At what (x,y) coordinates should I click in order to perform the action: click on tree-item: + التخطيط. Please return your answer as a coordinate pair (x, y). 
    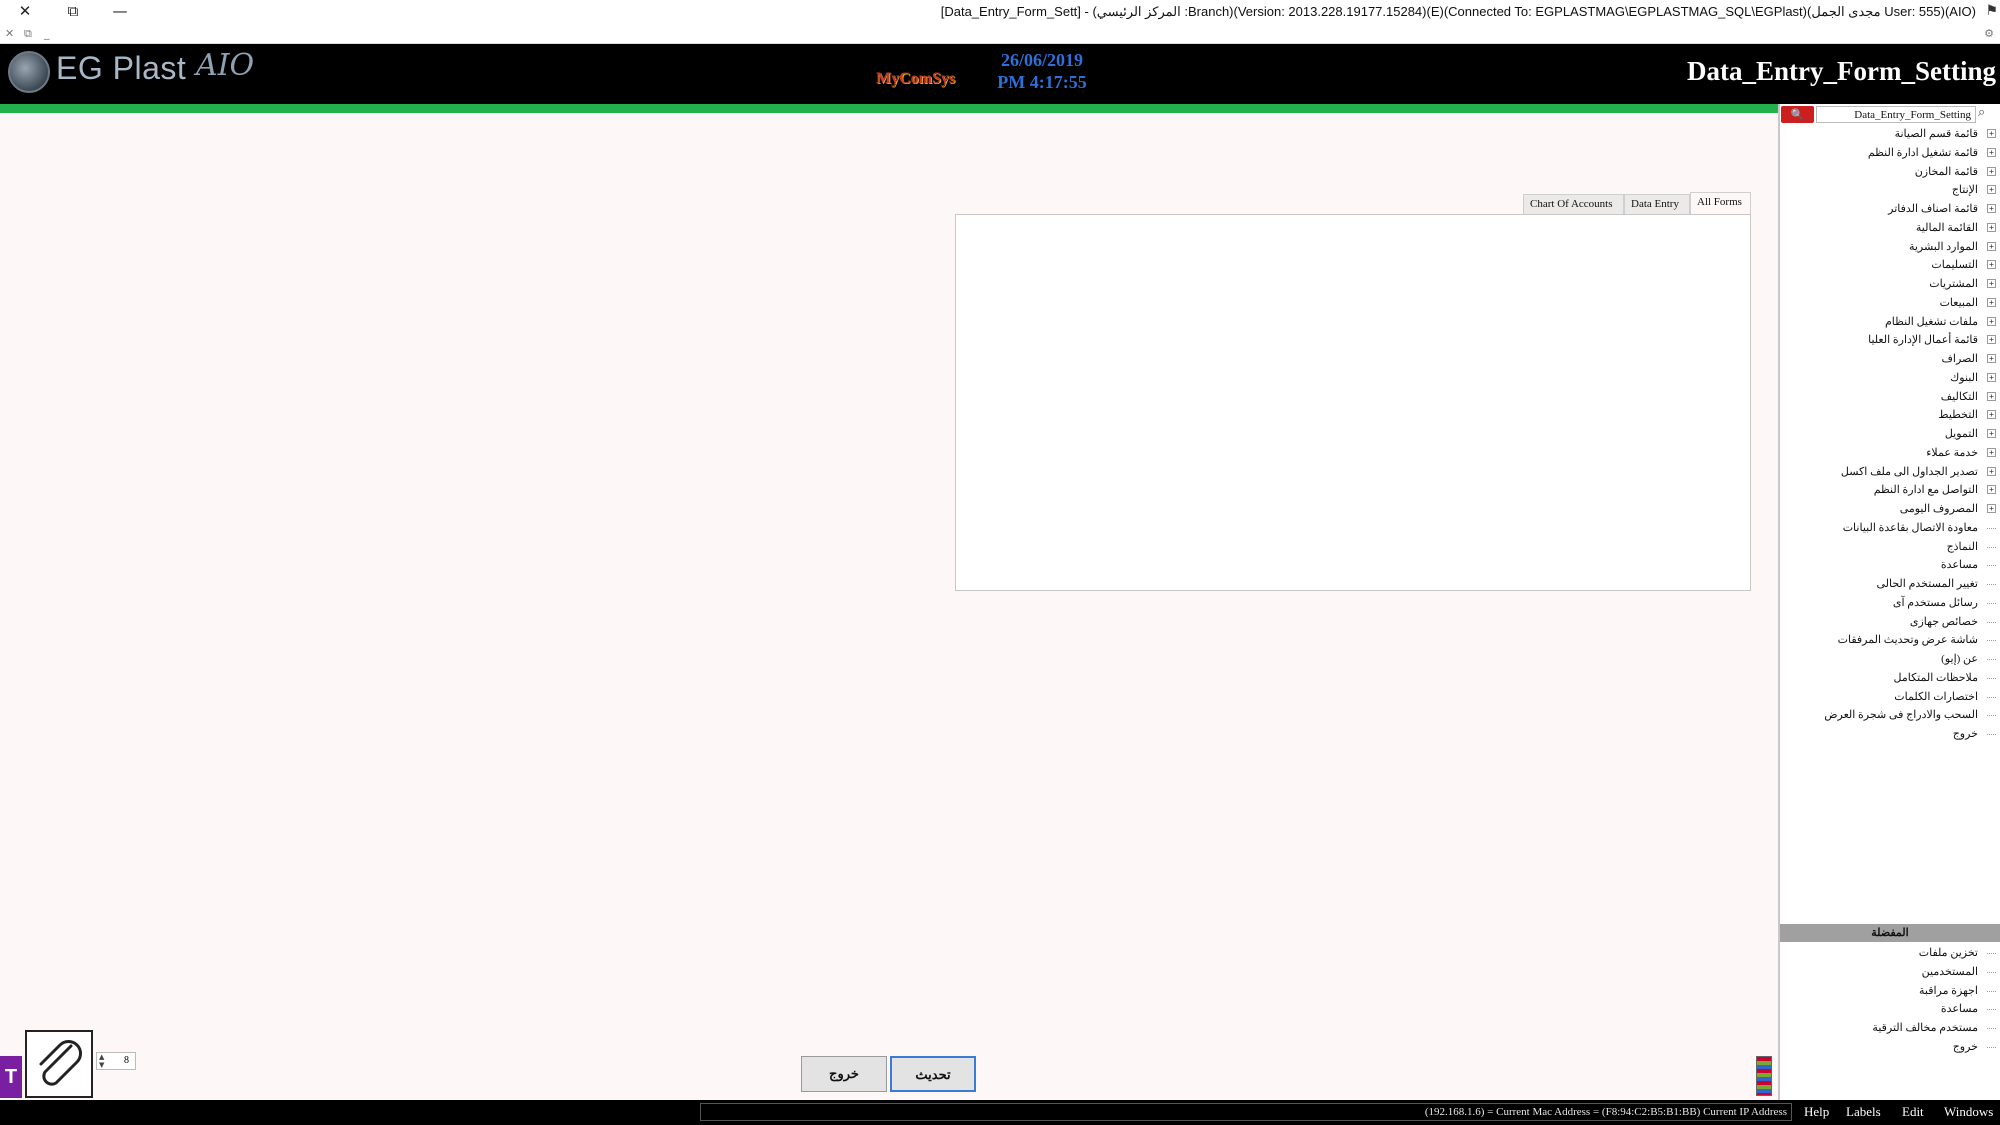
    Looking at the image, I should click on (1890, 416).